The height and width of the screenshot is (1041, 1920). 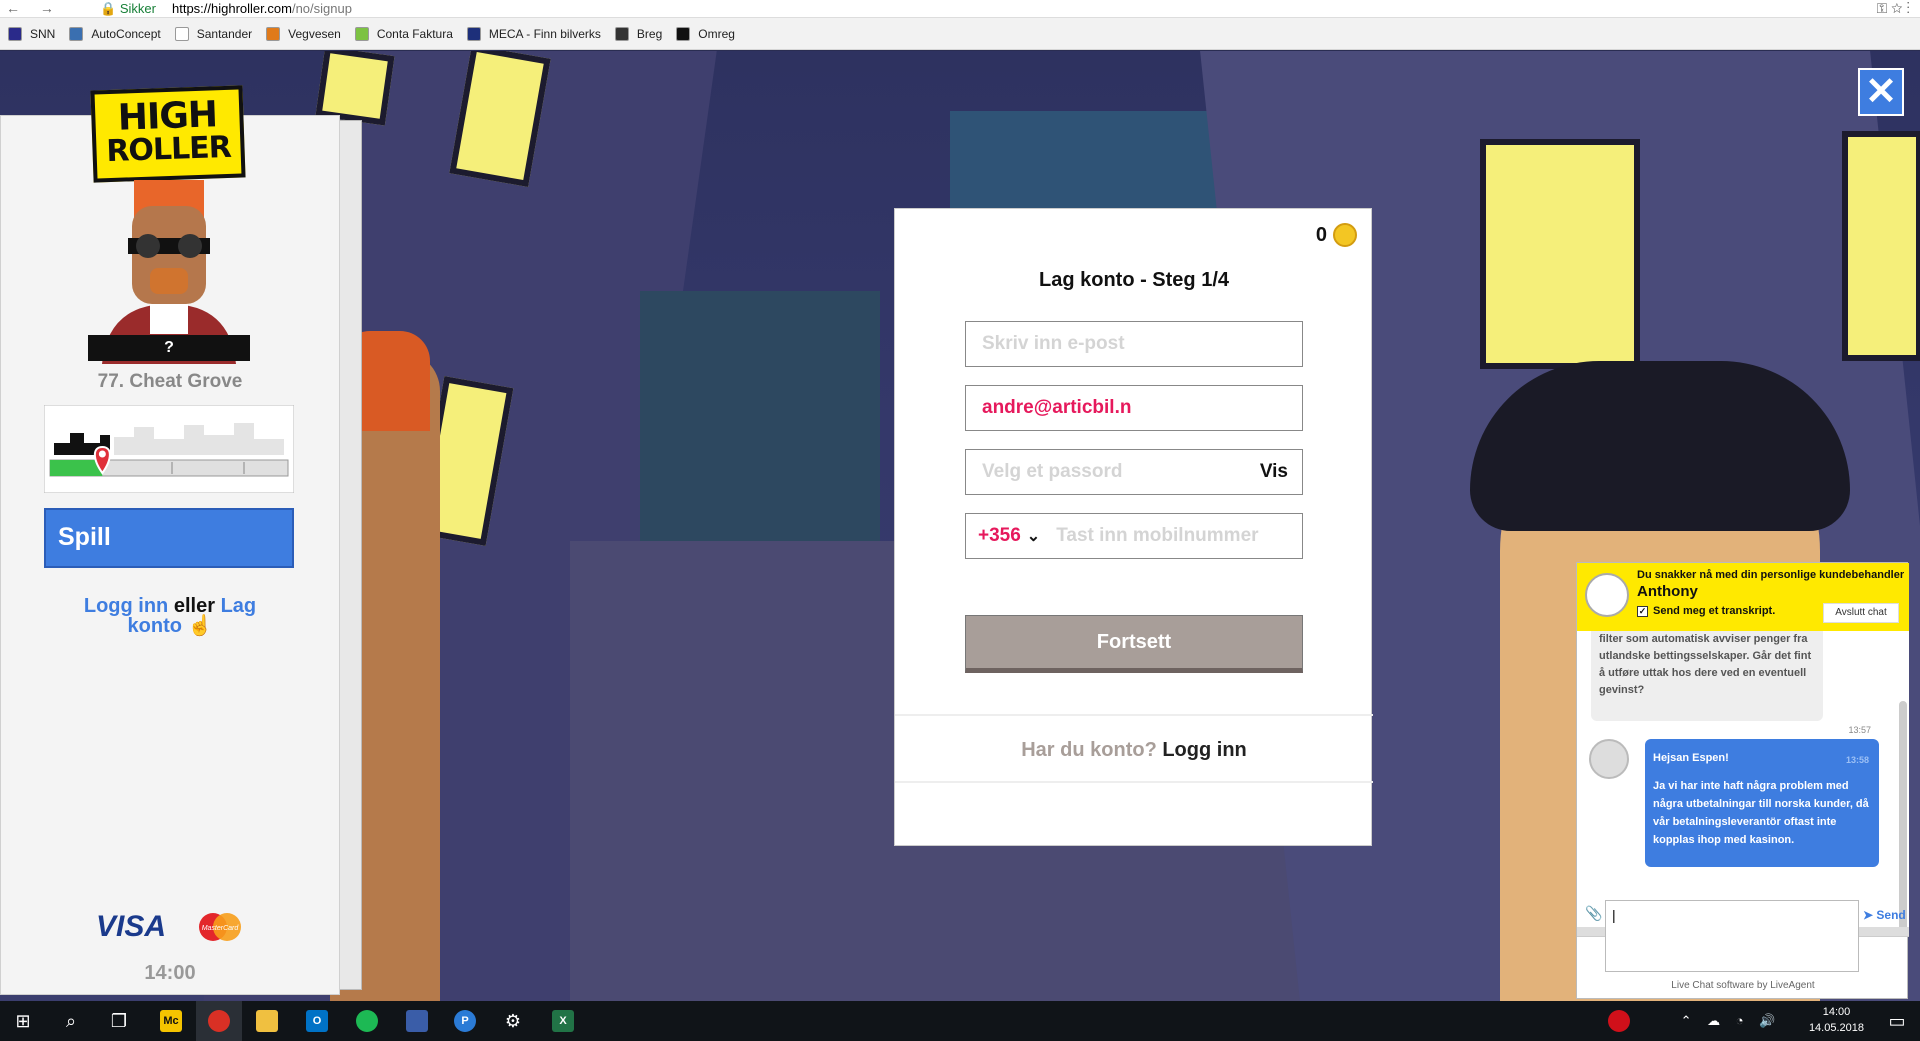 What do you see at coordinates (115, 33) in the screenshot?
I see `bookmark-item: AutoConcept` at bounding box center [115, 33].